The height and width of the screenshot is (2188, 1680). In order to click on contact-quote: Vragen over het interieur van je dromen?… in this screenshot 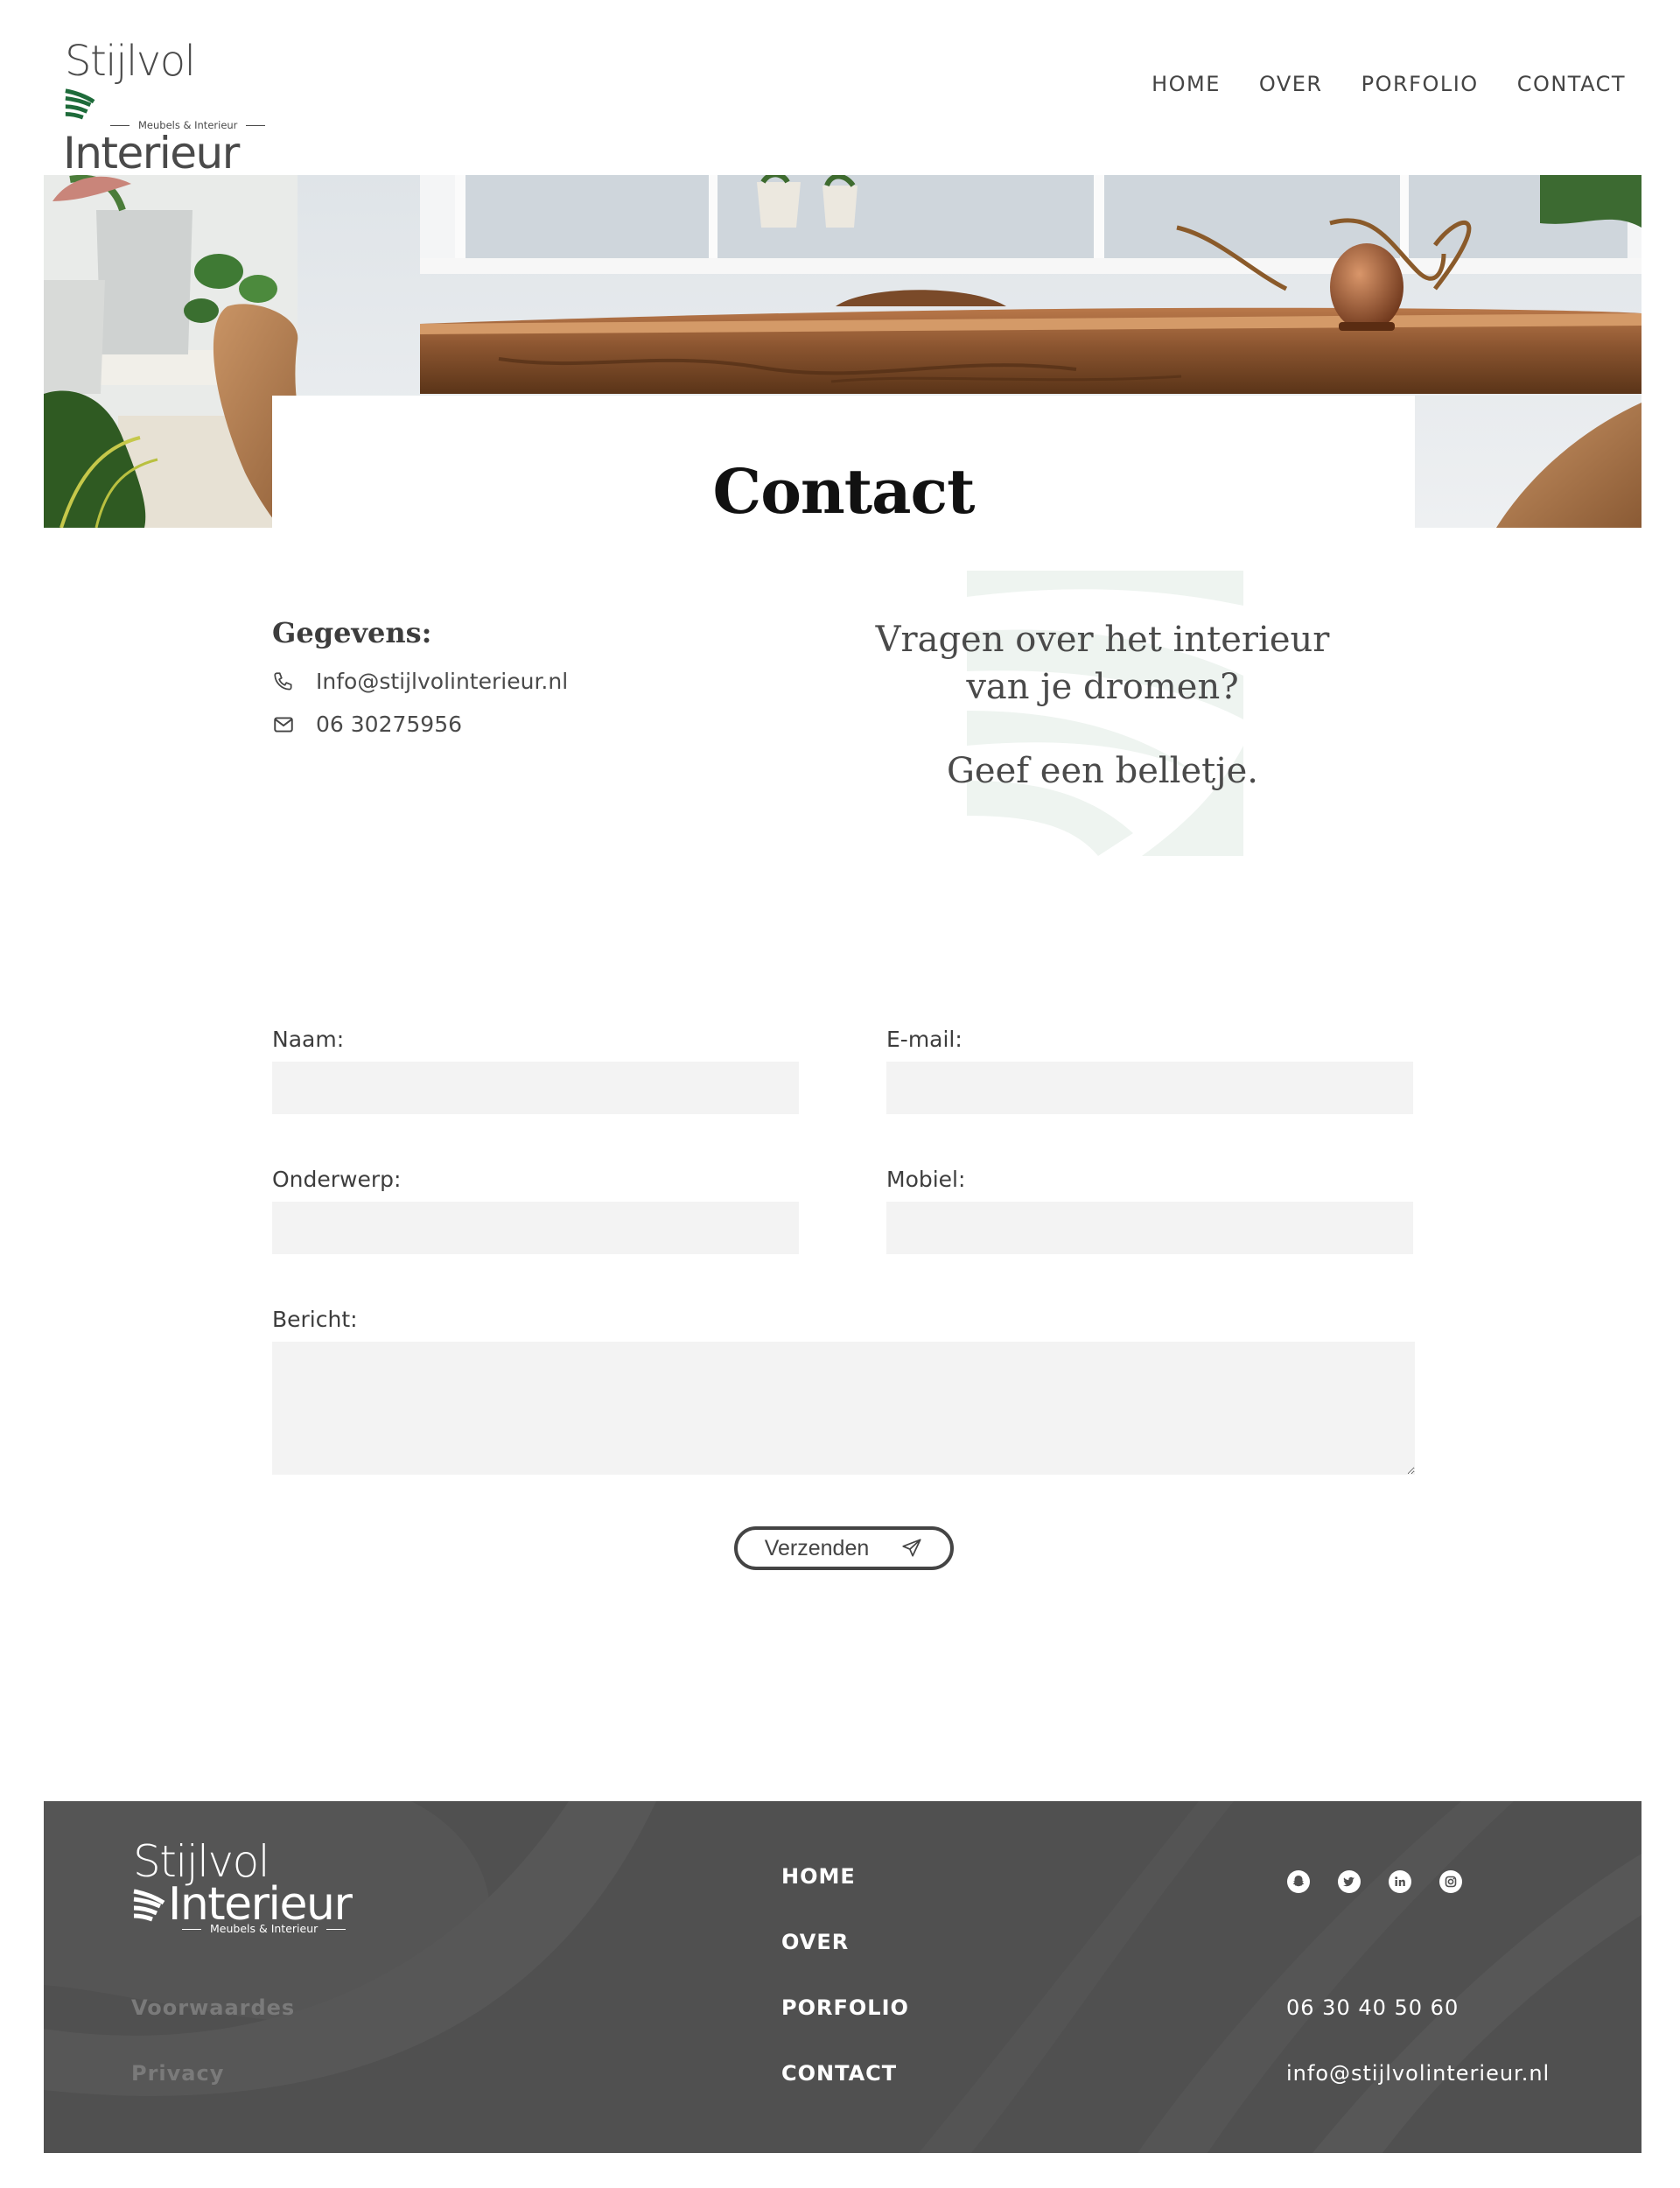, I will do `click(1102, 705)`.